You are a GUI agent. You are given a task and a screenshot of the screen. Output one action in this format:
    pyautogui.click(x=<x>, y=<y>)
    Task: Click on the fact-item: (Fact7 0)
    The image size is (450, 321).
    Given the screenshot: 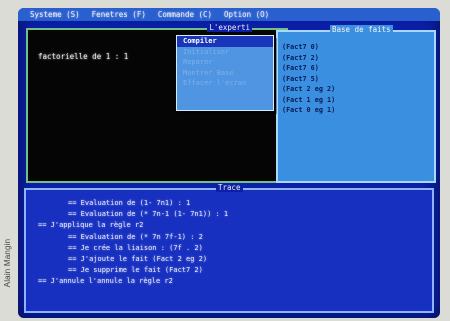 What is the action you would take?
    pyautogui.click(x=300, y=47)
    